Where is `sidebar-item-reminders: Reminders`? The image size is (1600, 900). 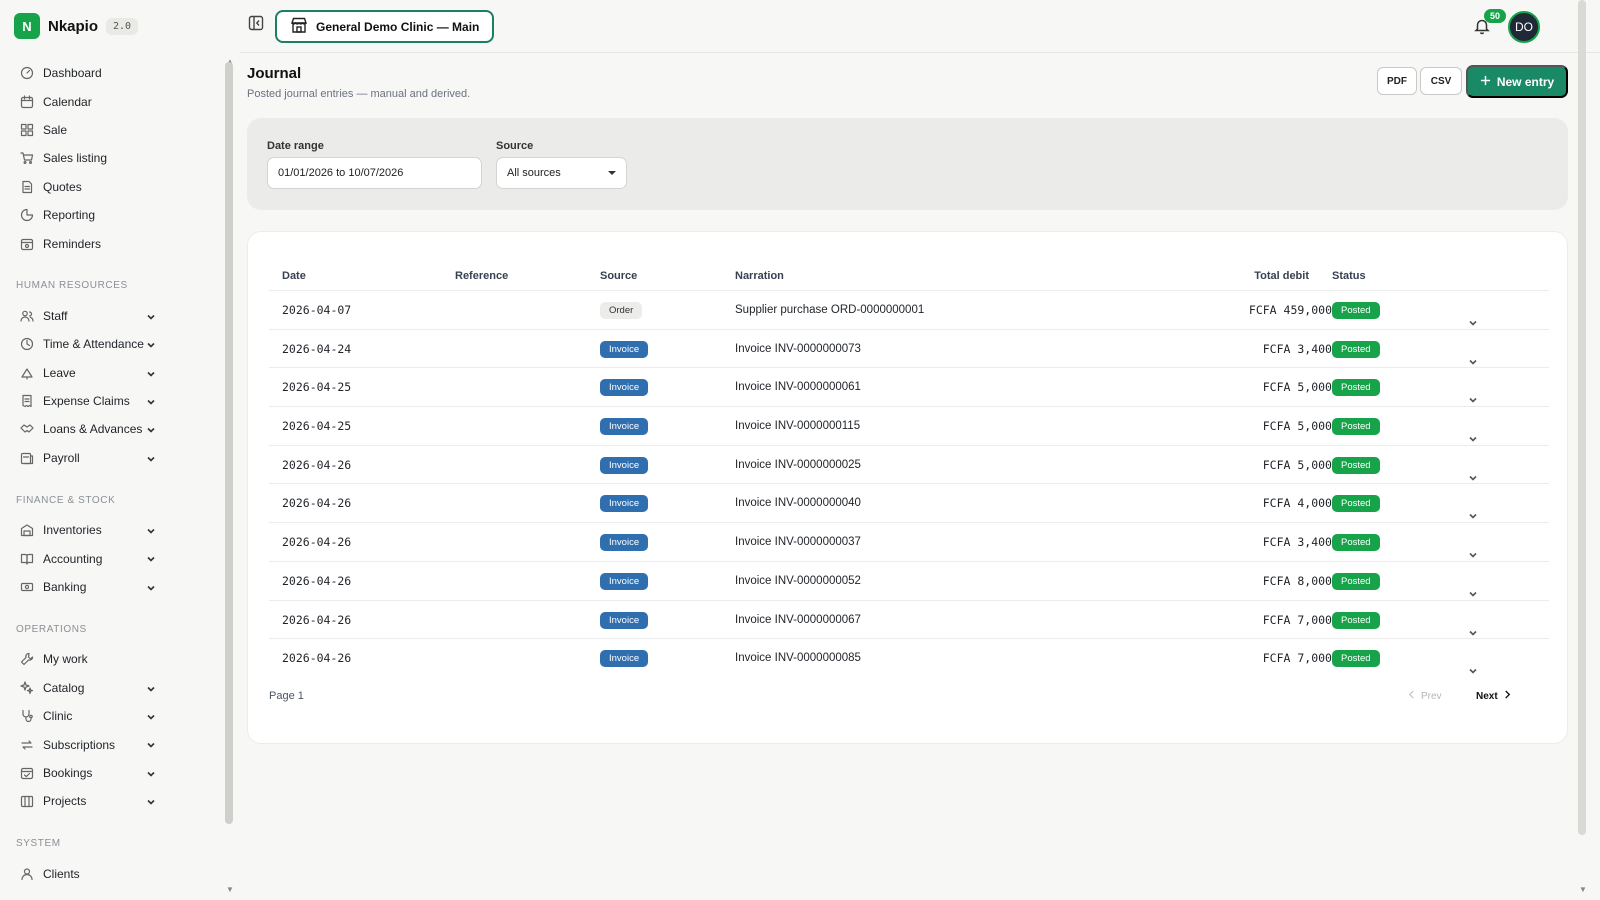 sidebar-item-reminders: Reminders is located at coordinates (114, 243).